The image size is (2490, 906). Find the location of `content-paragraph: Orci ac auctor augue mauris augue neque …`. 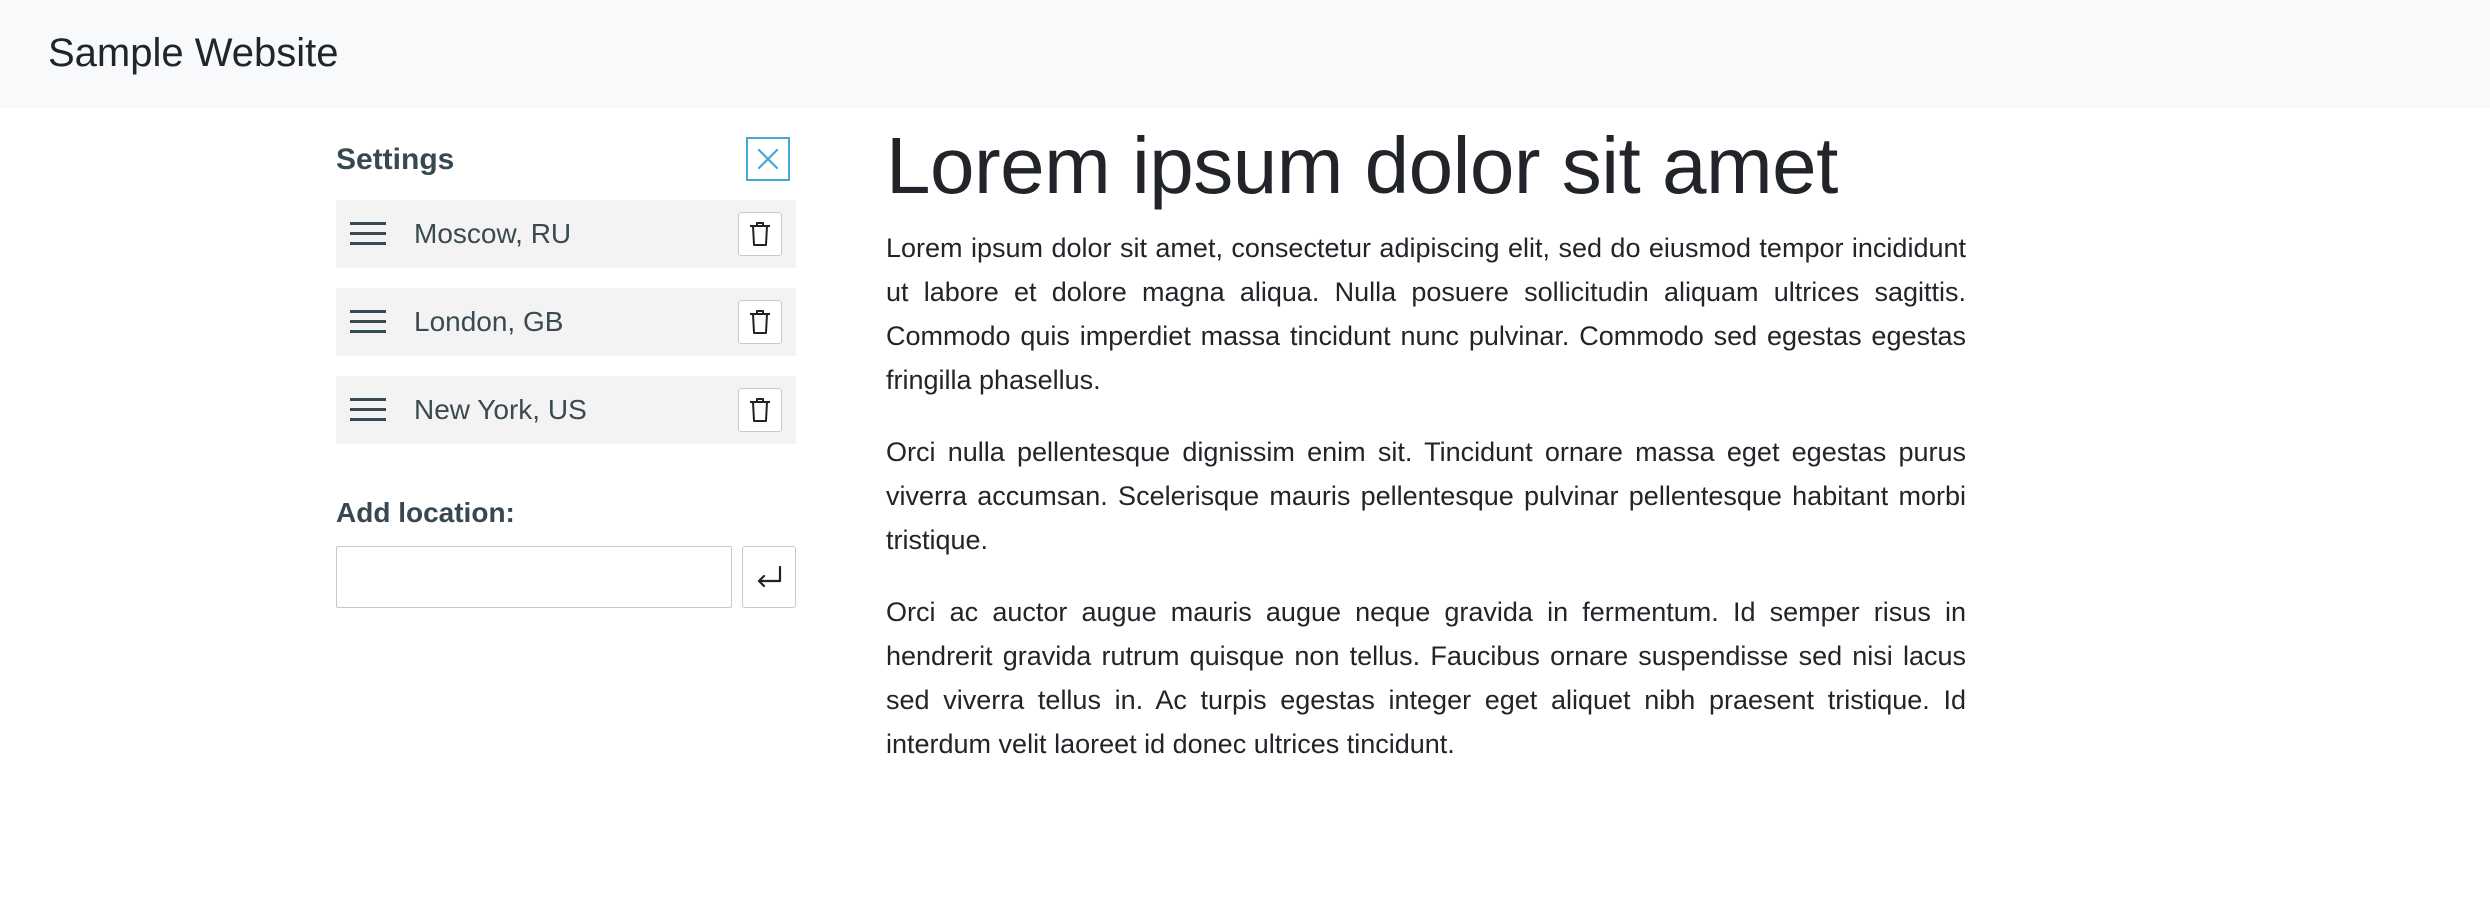

content-paragraph: Orci ac auctor augue mauris augue neque … is located at coordinates (1426, 678).